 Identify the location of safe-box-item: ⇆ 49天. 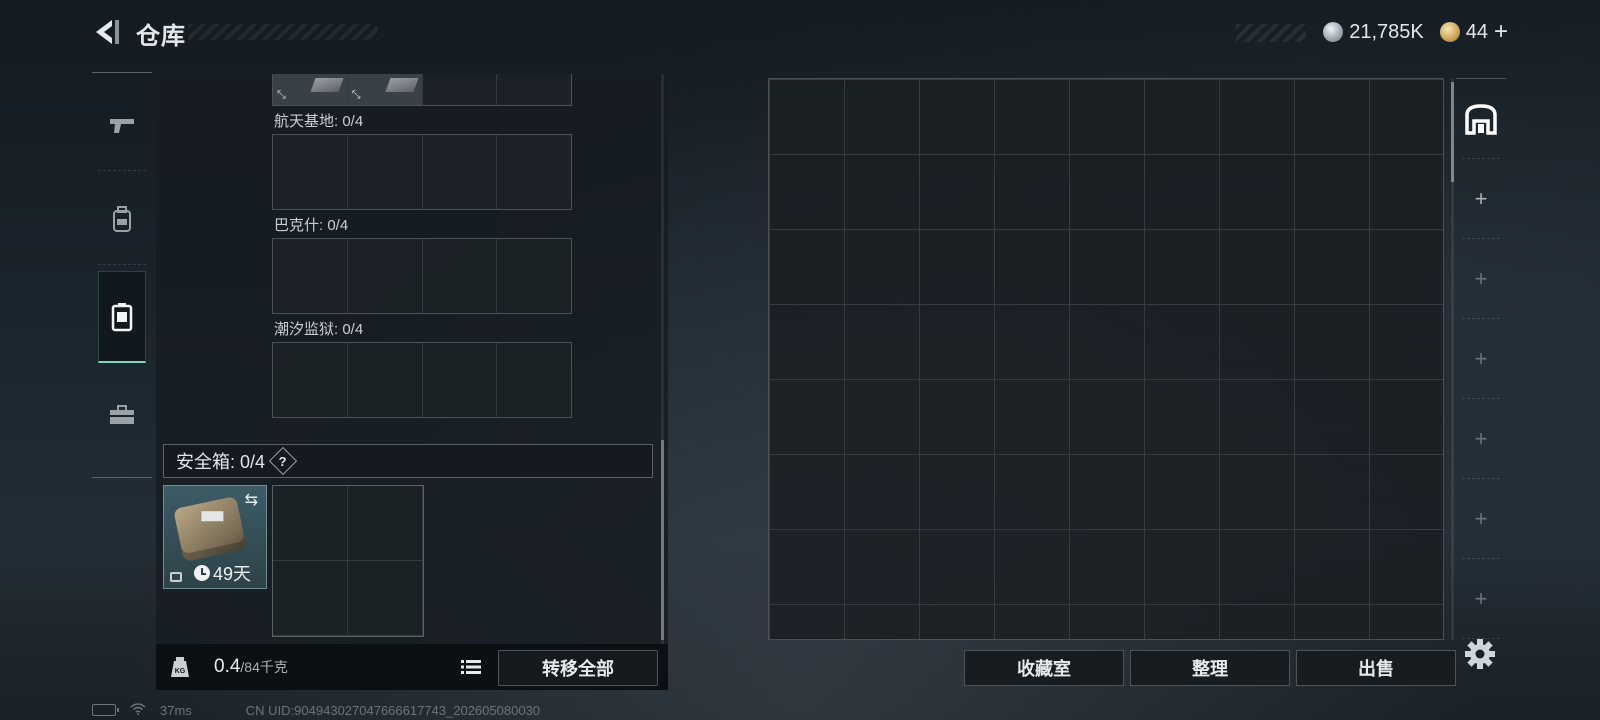
(215, 537).